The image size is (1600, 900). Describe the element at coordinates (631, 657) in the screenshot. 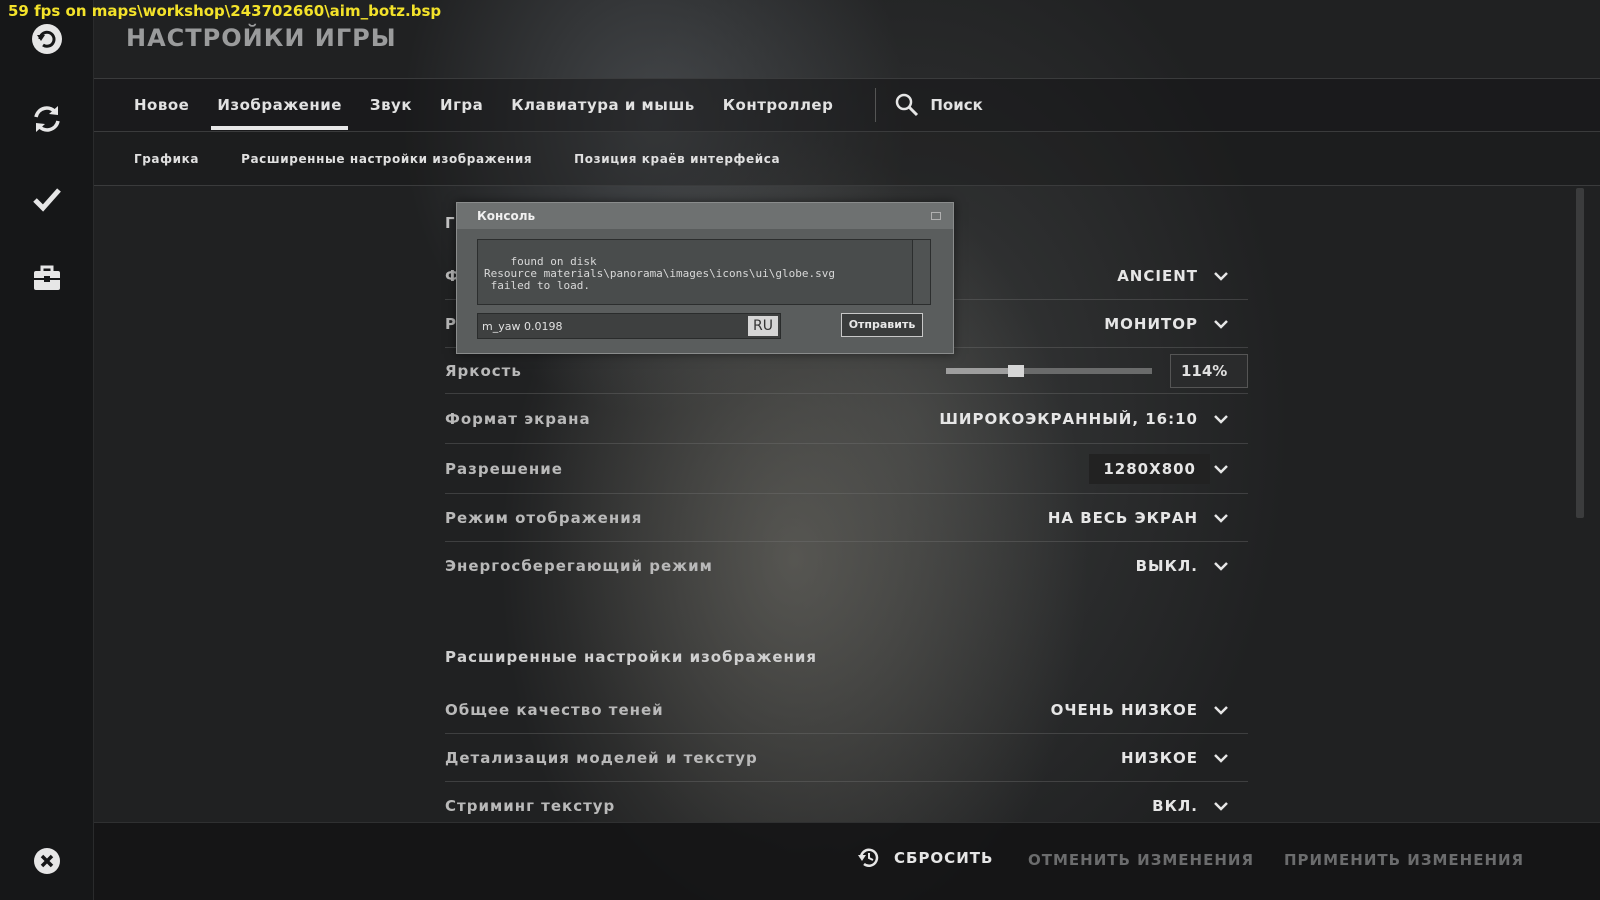

I see `section-title-advanced: Расширенные настройки изображения` at that location.